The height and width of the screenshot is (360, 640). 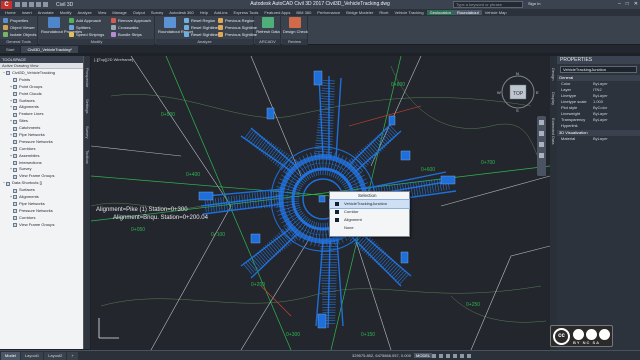 I want to click on app-menu-button: C, so click(x=6, y=4).